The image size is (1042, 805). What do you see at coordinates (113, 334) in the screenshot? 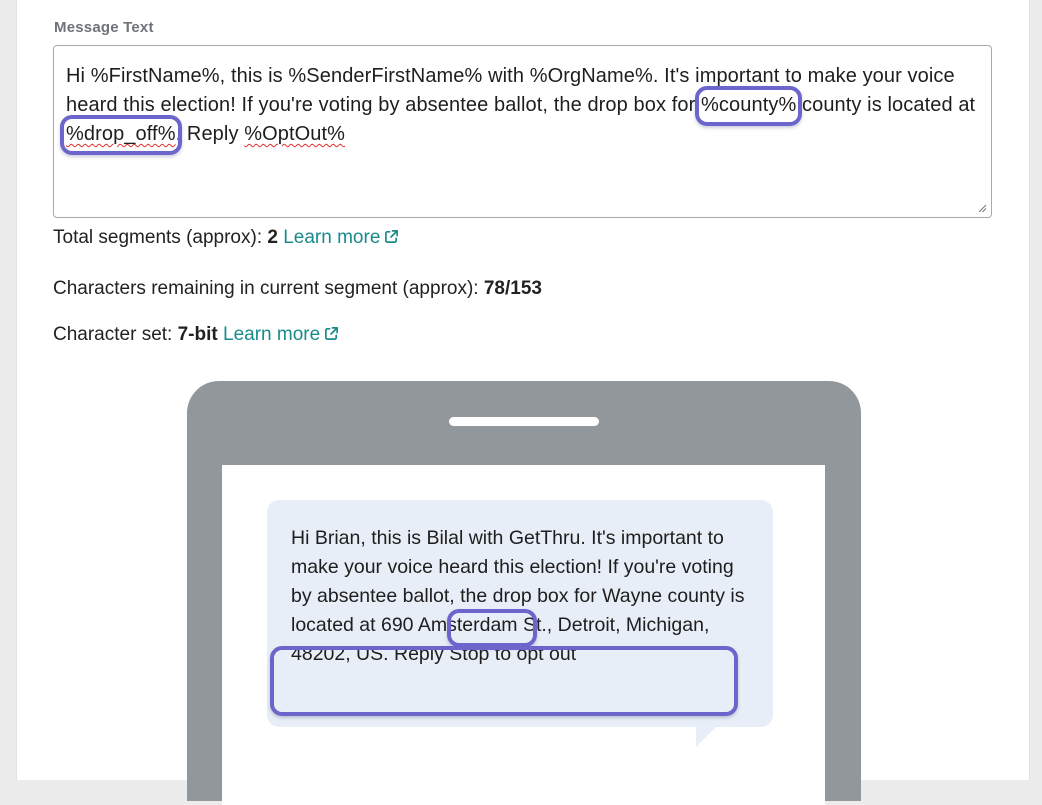
I see `charset-label: Character set:` at bounding box center [113, 334].